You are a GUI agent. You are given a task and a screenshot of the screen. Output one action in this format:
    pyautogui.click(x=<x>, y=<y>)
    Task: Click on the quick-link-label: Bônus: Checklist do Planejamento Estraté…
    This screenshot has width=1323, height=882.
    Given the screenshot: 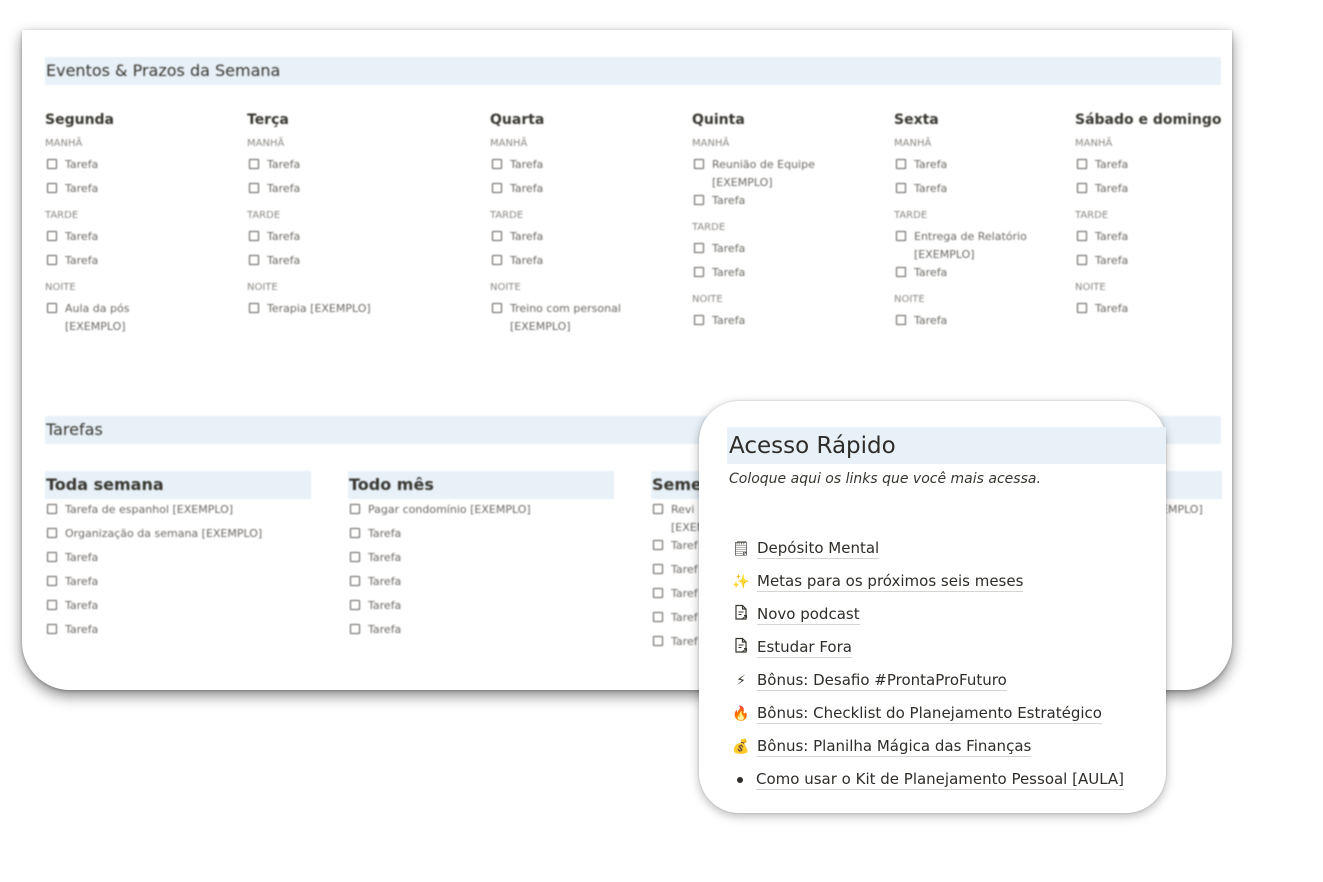 What is the action you would take?
    pyautogui.click(x=929, y=713)
    